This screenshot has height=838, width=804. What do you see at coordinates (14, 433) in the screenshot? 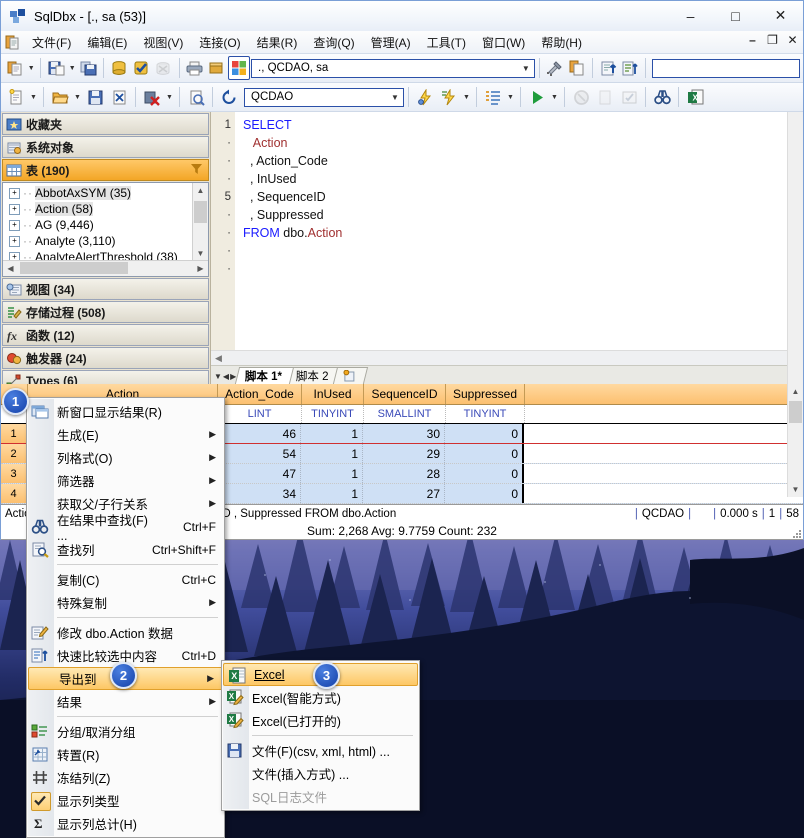
I see `row-number: 1` at bounding box center [14, 433].